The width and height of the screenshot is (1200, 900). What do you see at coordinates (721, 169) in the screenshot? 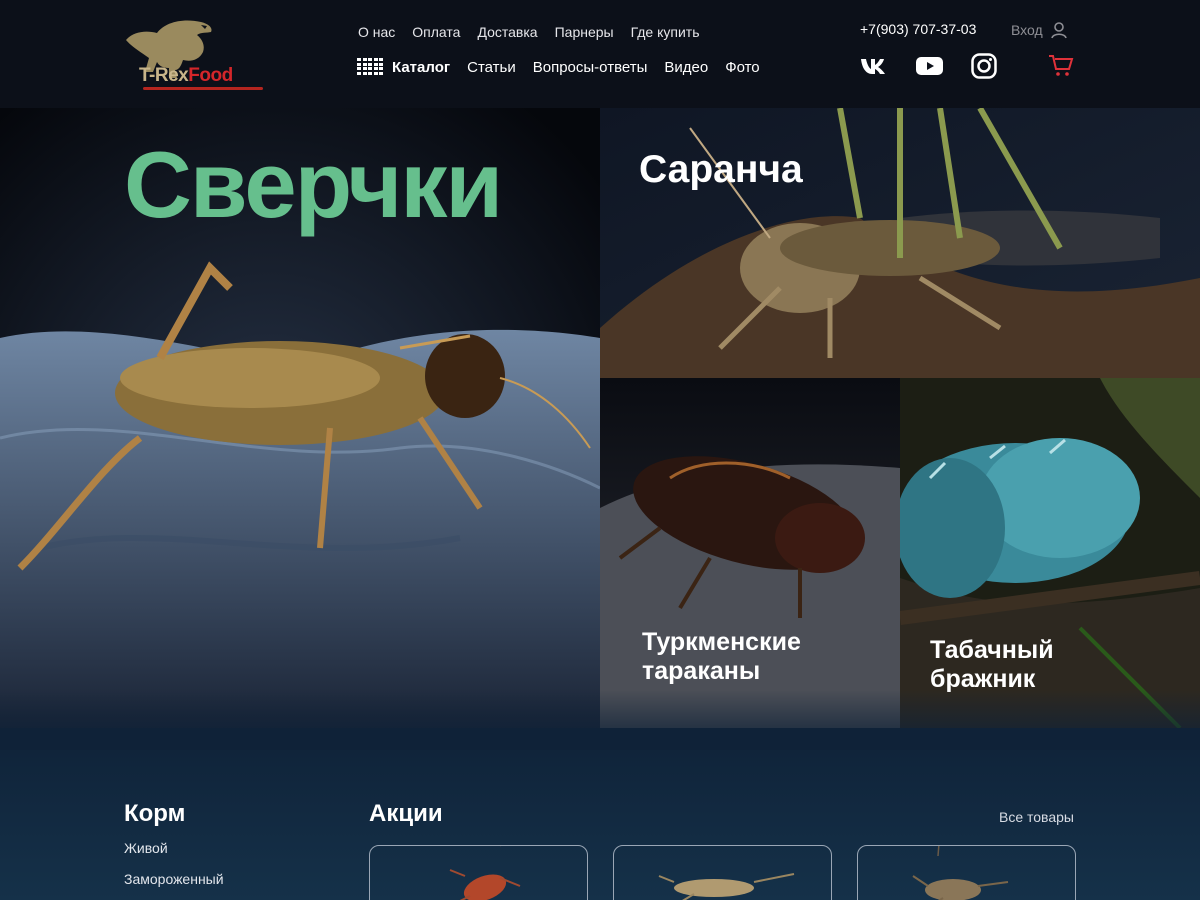
I see `tile-title-locust: Саранча` at bounding box center [721, 169].